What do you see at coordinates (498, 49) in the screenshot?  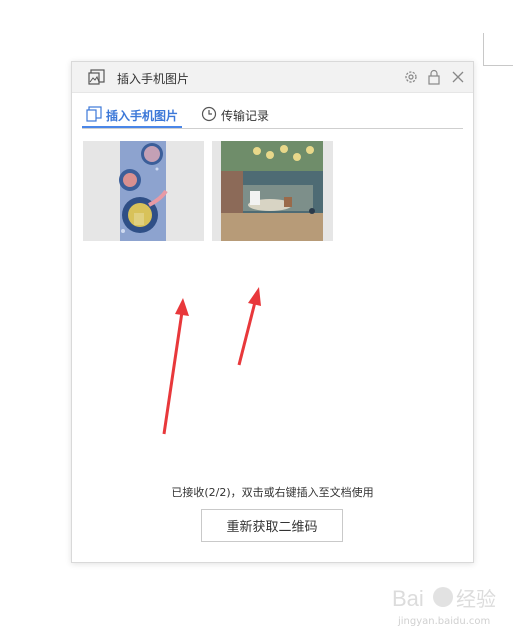 I see `document-page-corner` at bounding box center [498, 49].